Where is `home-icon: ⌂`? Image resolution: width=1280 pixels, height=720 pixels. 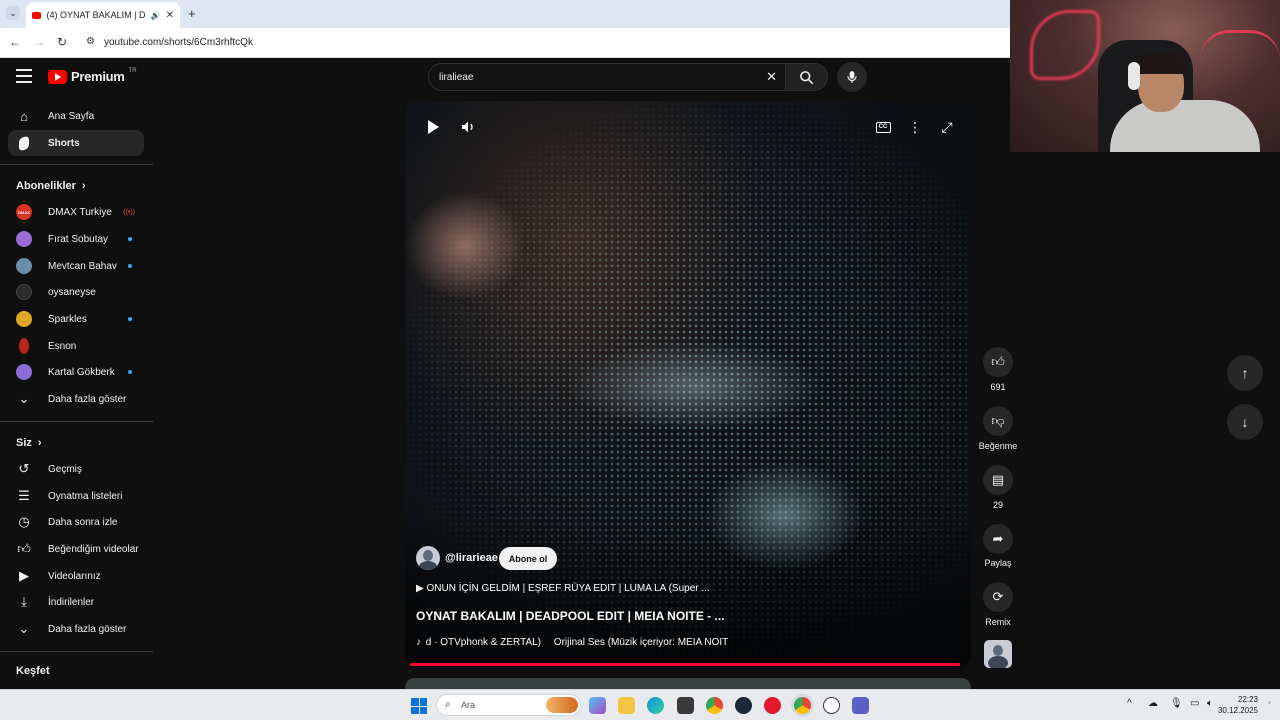 home-icon: ⌂ is located at coordinates (24, 116).